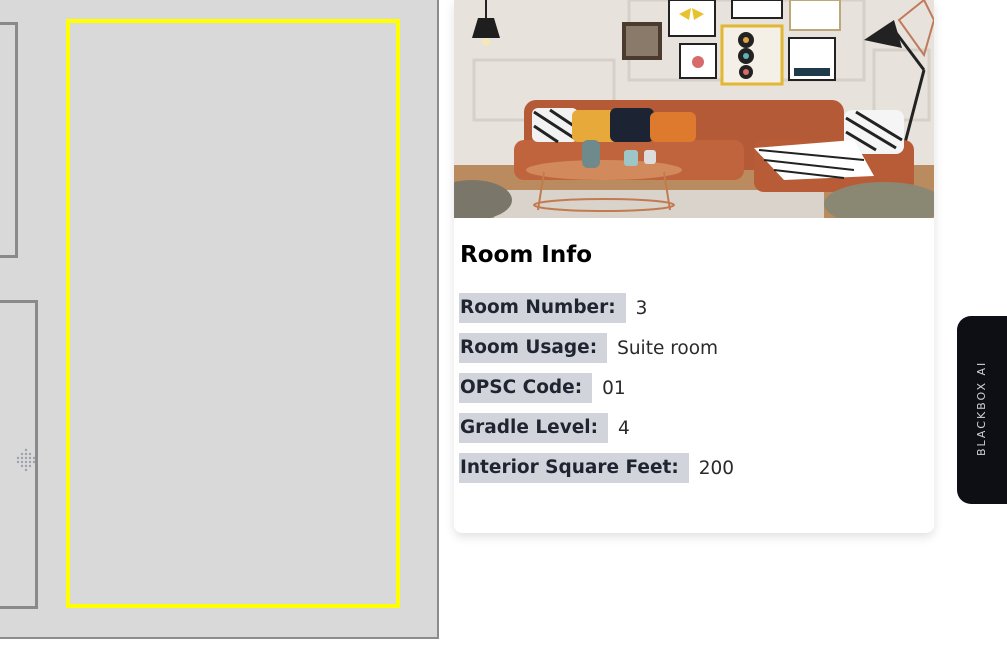  What do you see at coordinates (526, 255) in the screenshot?
I see `card-title: Room Info` at bounding box center [526, 255].